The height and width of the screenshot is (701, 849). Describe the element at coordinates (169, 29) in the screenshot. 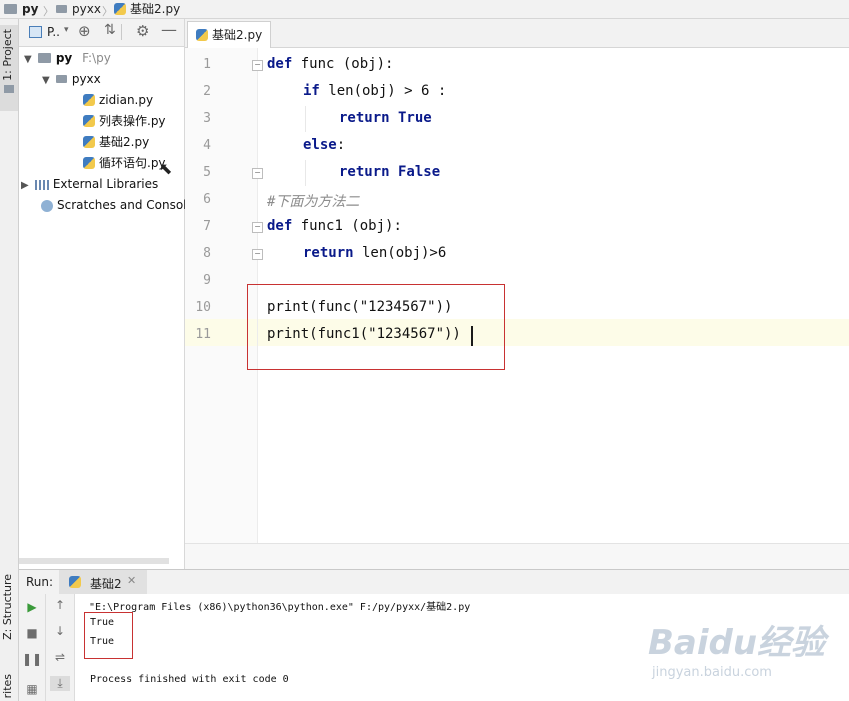

I see `minimize-icon: —` at that location.